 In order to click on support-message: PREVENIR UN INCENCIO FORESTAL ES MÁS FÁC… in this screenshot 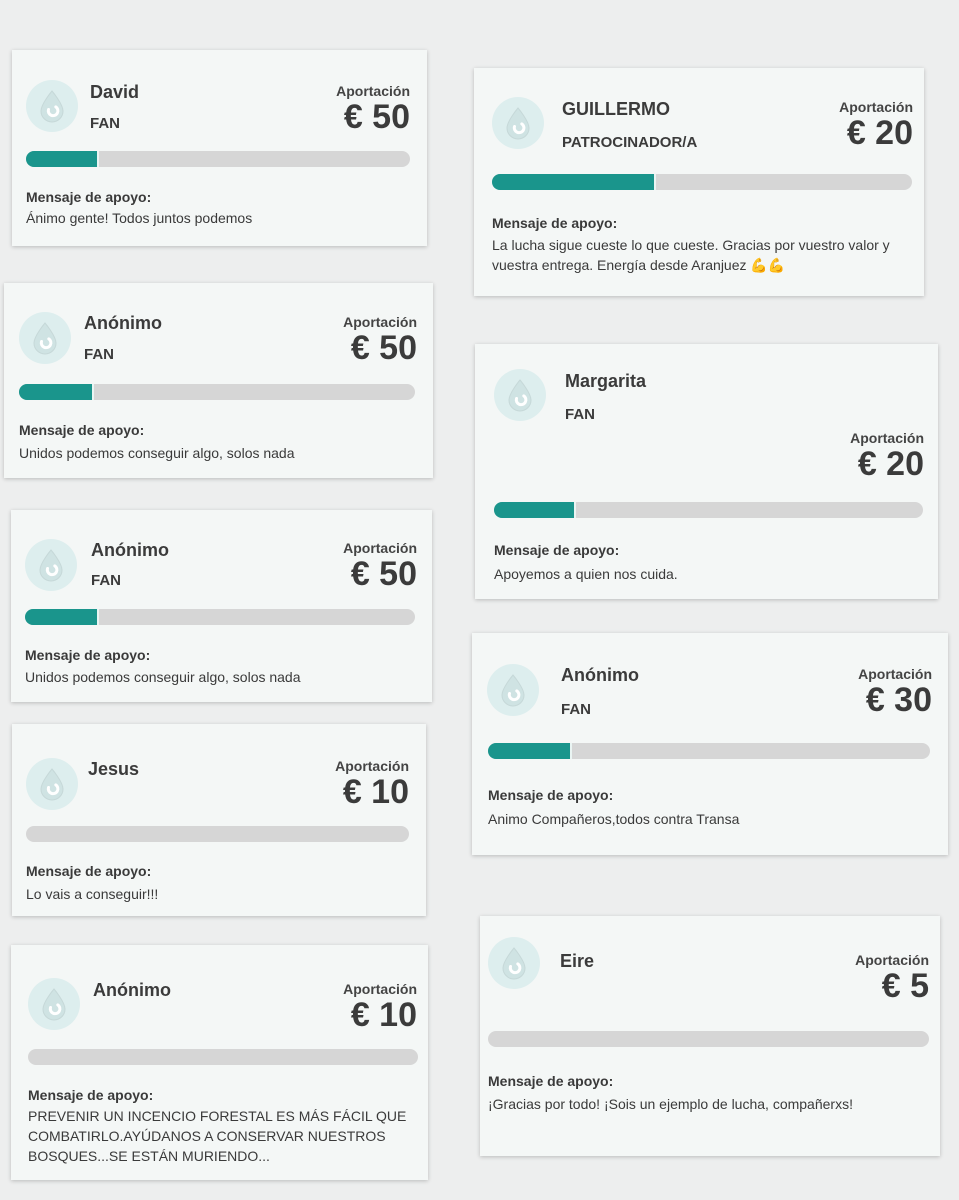, I will do `click(217, 1136)`.